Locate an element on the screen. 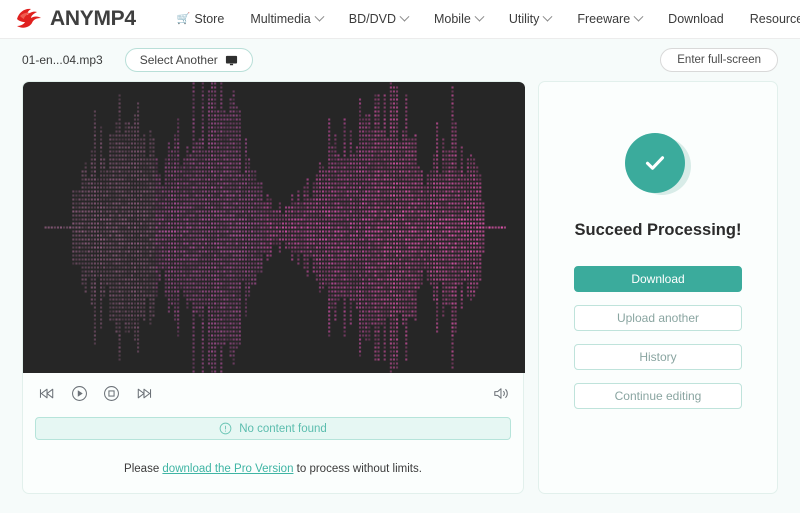 The width and height of the screenshot is (800, 513). flame-logo-icon is located at coordinates (29, 18).